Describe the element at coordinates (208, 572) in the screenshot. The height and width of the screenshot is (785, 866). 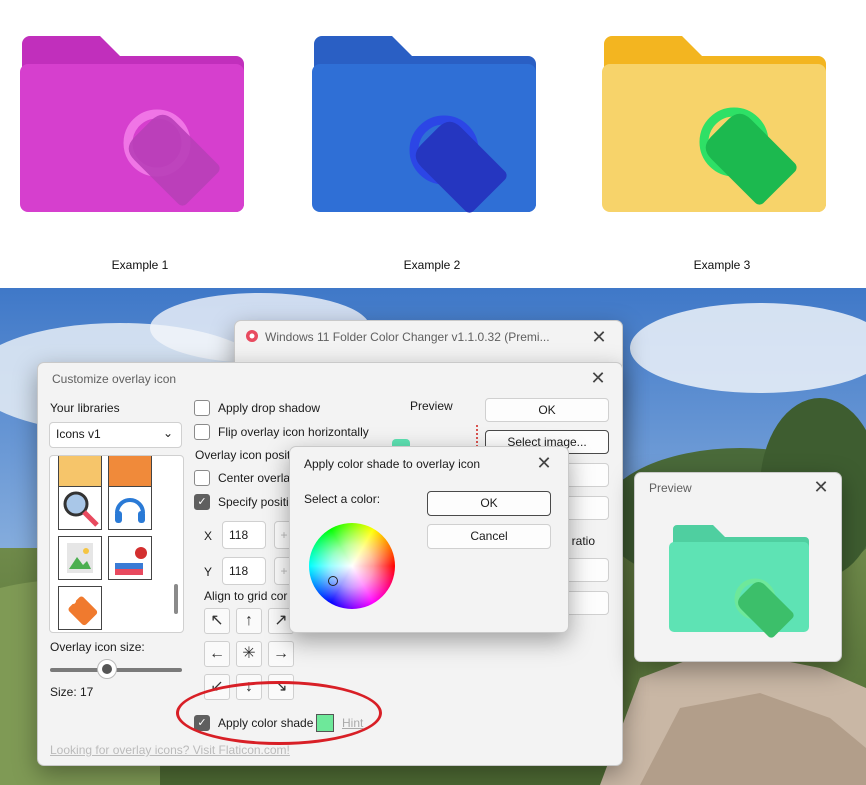
I see `y-label: Y` at that location.